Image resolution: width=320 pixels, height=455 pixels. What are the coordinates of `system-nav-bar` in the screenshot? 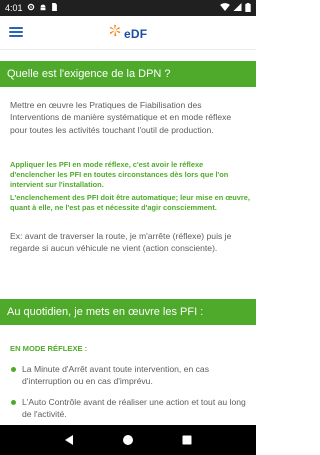 It's located at (128, 440).